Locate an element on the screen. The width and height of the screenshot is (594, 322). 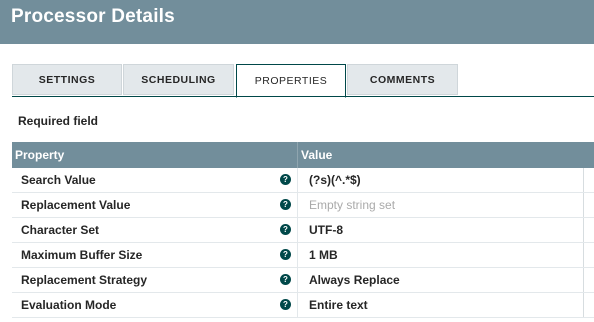
dialog-title: Processor Details is located at coordinates (93, 16).